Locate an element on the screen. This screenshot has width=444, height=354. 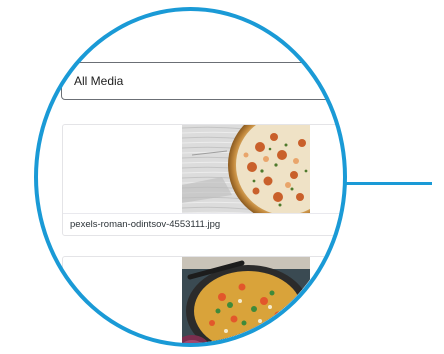
paella-photo is located at coordinates (246, 300).